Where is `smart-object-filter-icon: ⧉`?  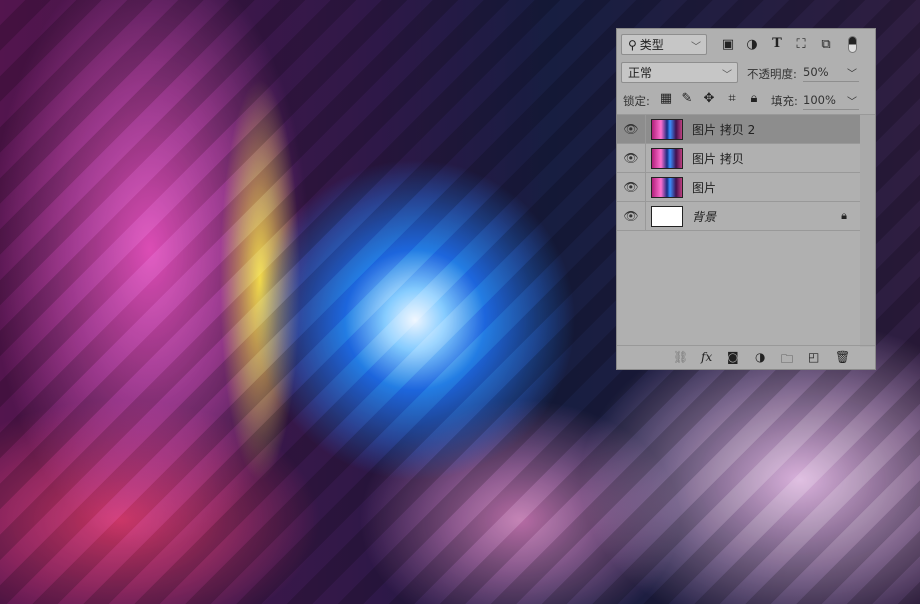 smart-object-filter-icon: ⧉ is located at coordinates (826, 44).